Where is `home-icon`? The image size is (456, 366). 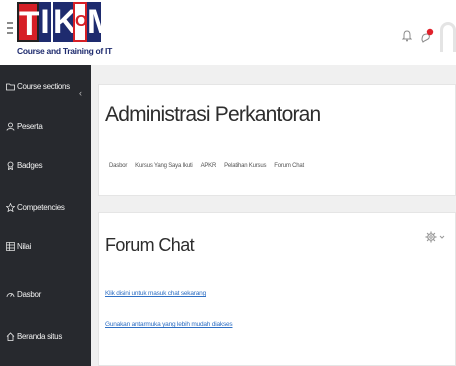 home-icon is located at coordinates (10, 336).